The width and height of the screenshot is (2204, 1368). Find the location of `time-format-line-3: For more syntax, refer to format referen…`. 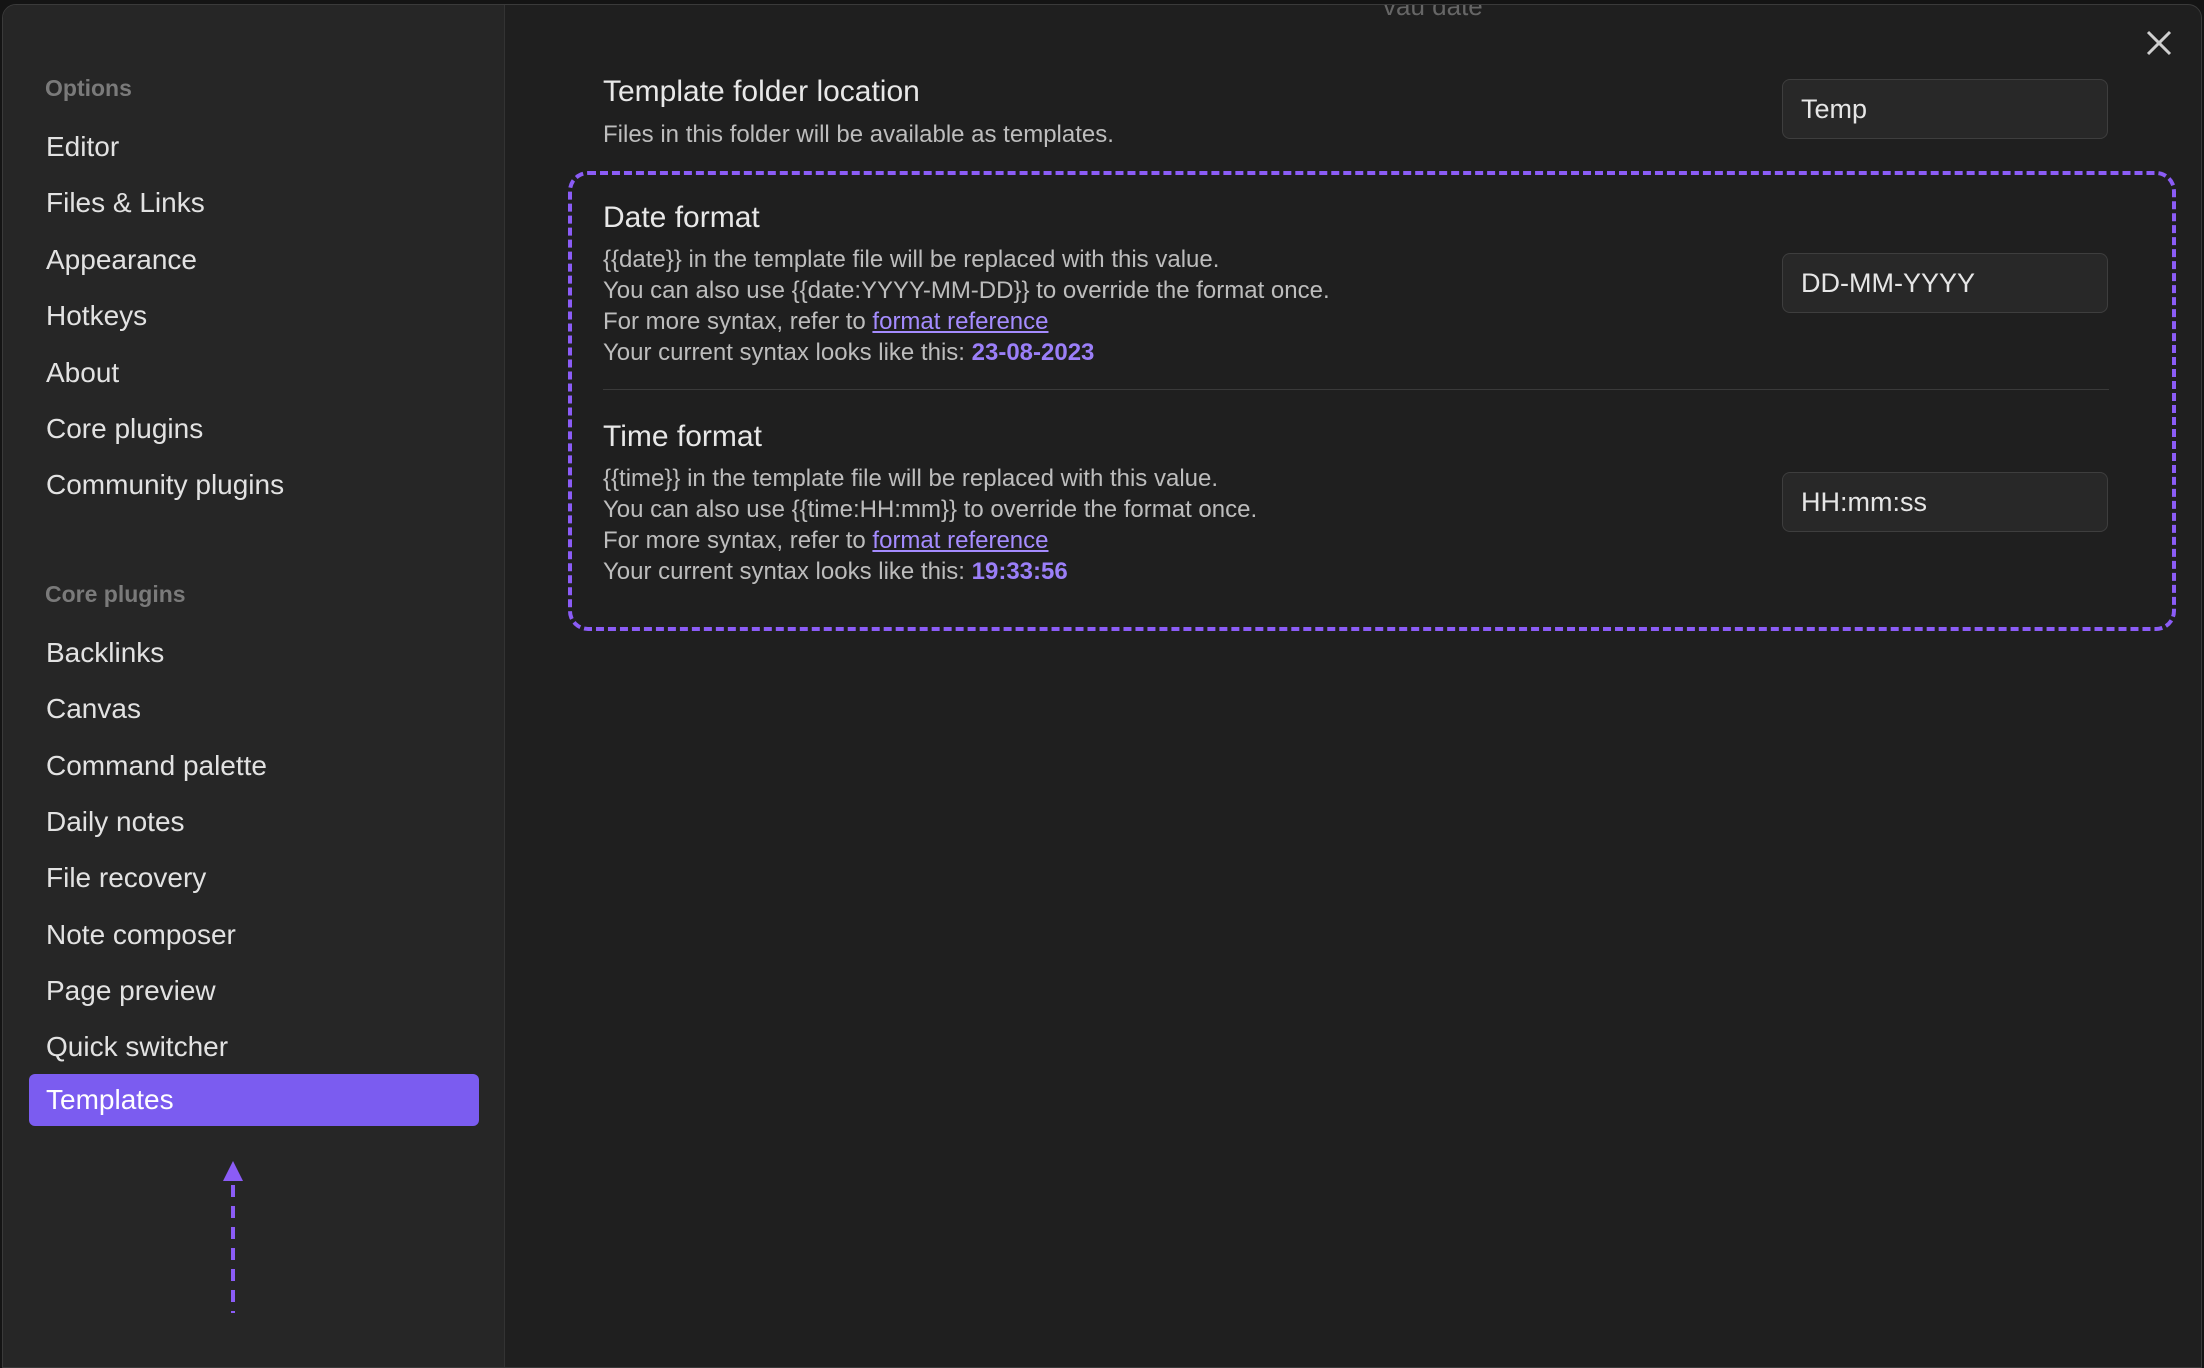

time-format-line-3: For more syntax, refer to format referen… is located at coordinates (930, 540).